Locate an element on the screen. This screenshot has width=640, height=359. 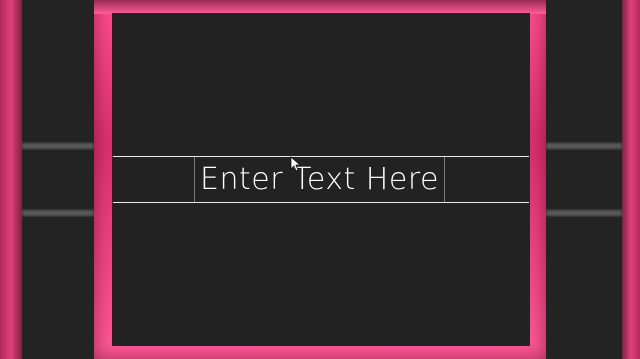
background-pink-edge-left is located at coordinates (11, 179).